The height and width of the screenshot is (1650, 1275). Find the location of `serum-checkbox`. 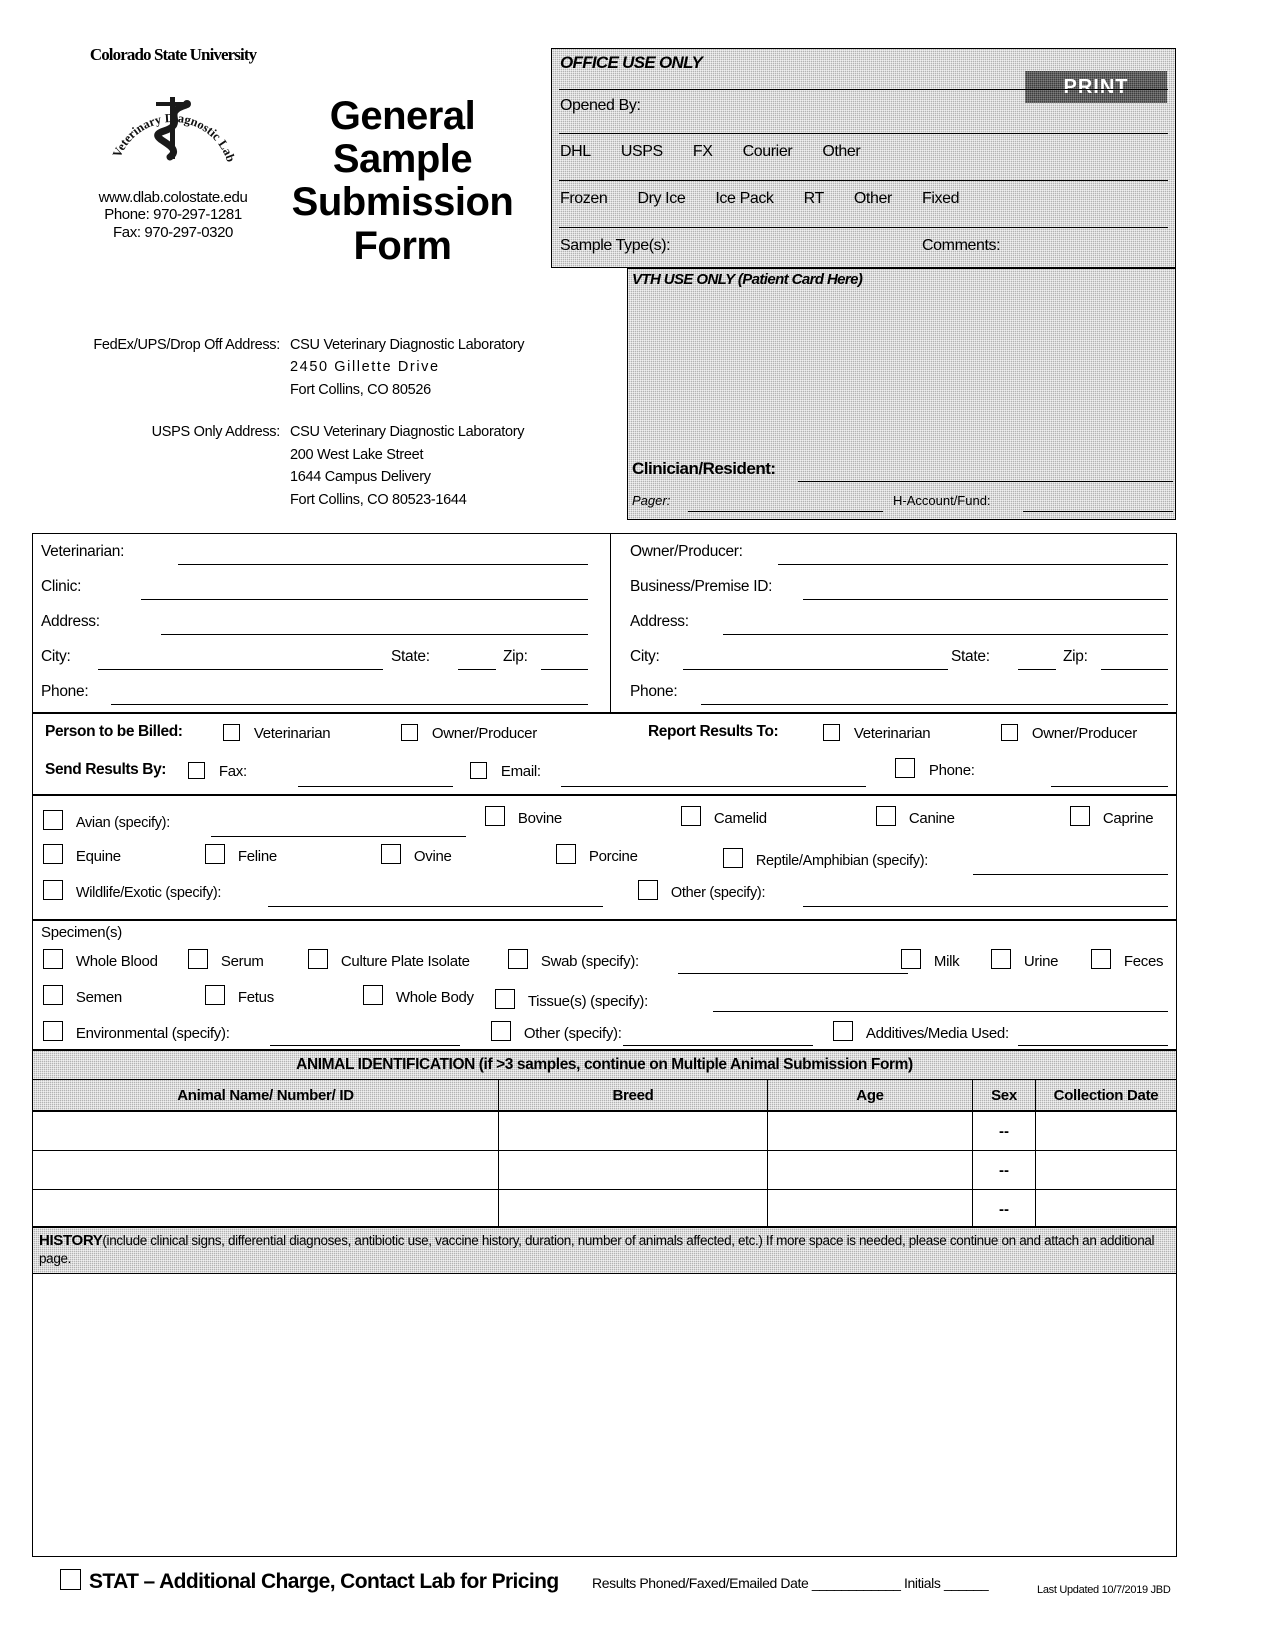

serum-checkbox is located at coordinates (198, 959).